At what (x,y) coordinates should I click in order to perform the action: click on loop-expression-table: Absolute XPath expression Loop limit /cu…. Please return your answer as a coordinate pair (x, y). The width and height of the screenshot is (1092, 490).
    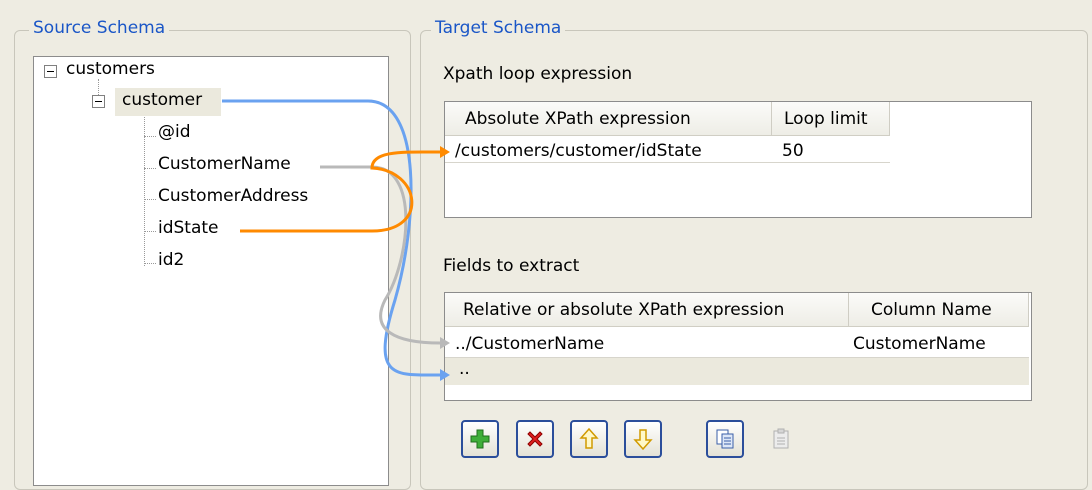
    Looking at the image, I should click on (738, 159).